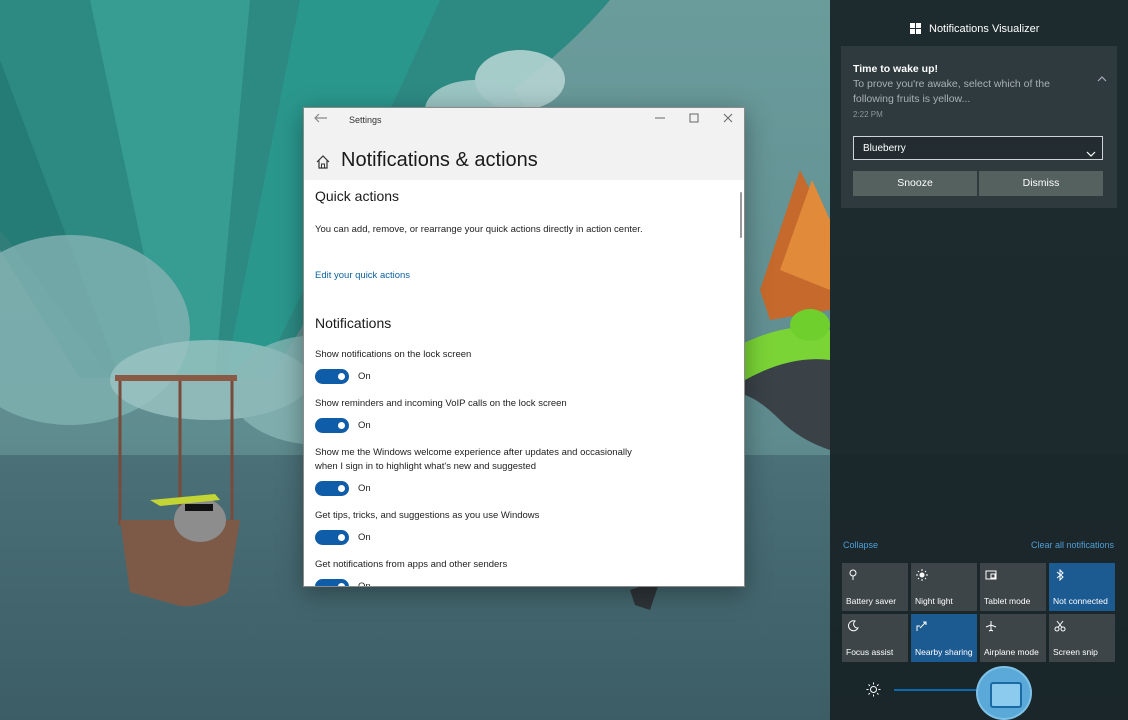  Describe the element at coordinates (875, 638) in the screenshot. I see `quick-action-focus-assist: Focus assist` at that location.